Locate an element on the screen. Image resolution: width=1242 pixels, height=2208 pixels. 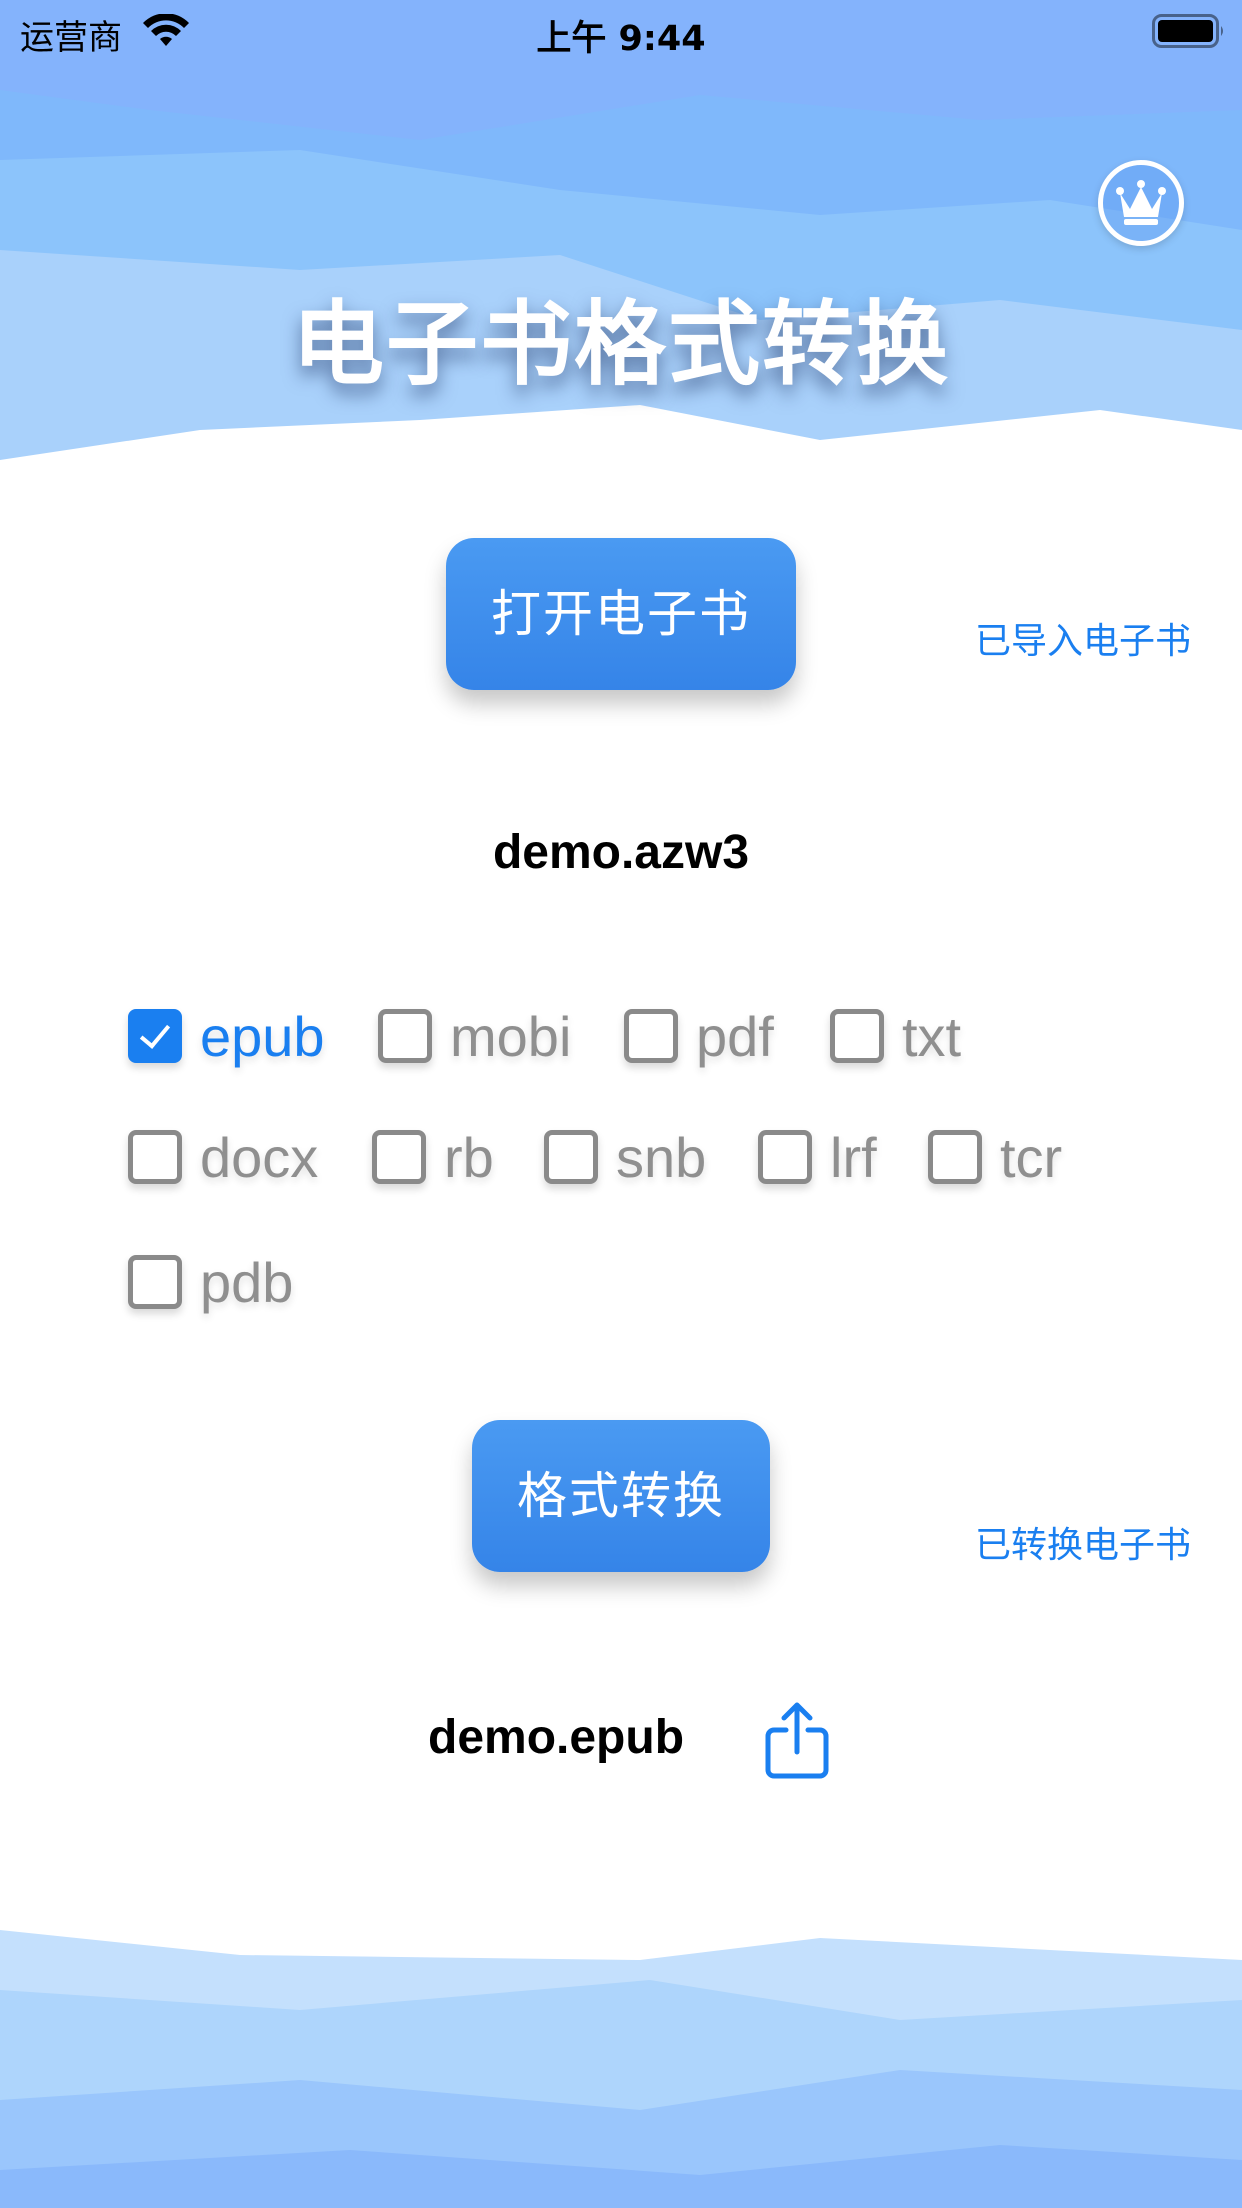
clock: 上午 9:44 is located at coordinates (621, 39).